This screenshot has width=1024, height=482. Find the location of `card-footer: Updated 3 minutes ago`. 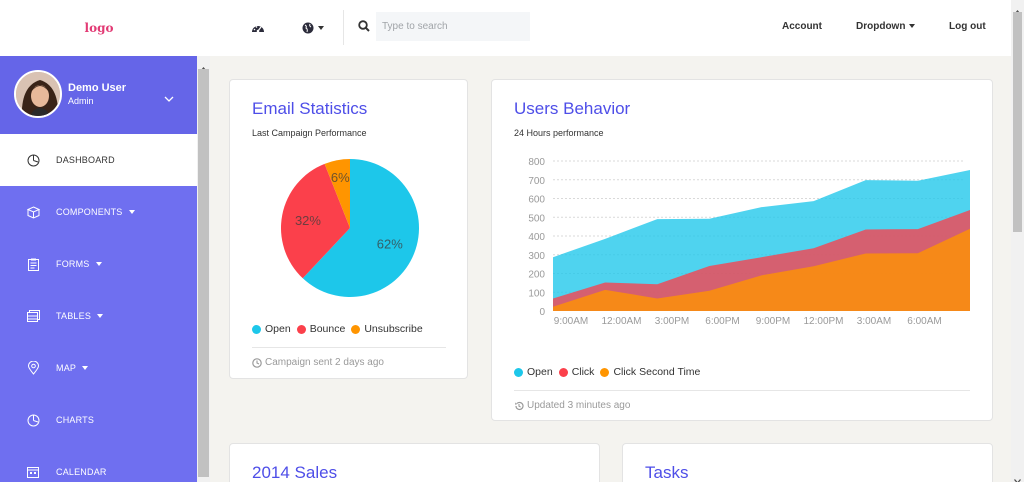

card-footer: Updated 3 minutes ago is located at coordinates (572, 405).